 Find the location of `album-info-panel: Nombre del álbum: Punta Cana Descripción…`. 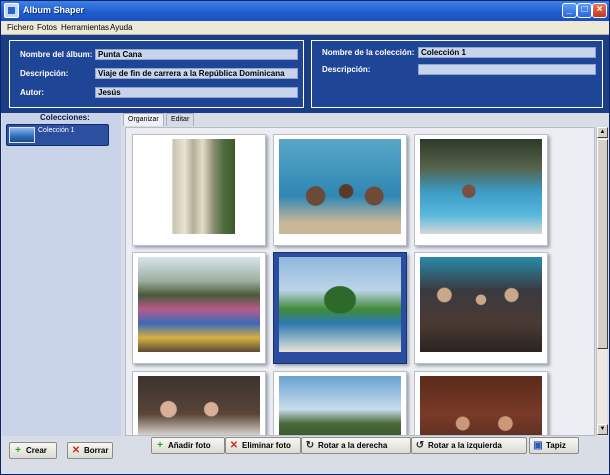

album-info-panel: Nombre del álbum: Punta Cana Descripción… is located at coordinates (156, 74).